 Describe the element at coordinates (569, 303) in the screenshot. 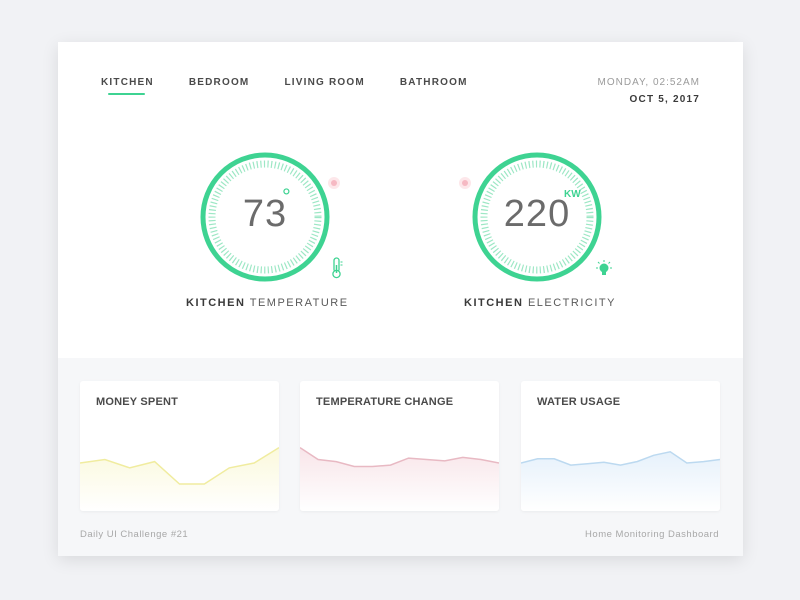

I see `electricity-label-metric: ELECTRICITY` at that location.